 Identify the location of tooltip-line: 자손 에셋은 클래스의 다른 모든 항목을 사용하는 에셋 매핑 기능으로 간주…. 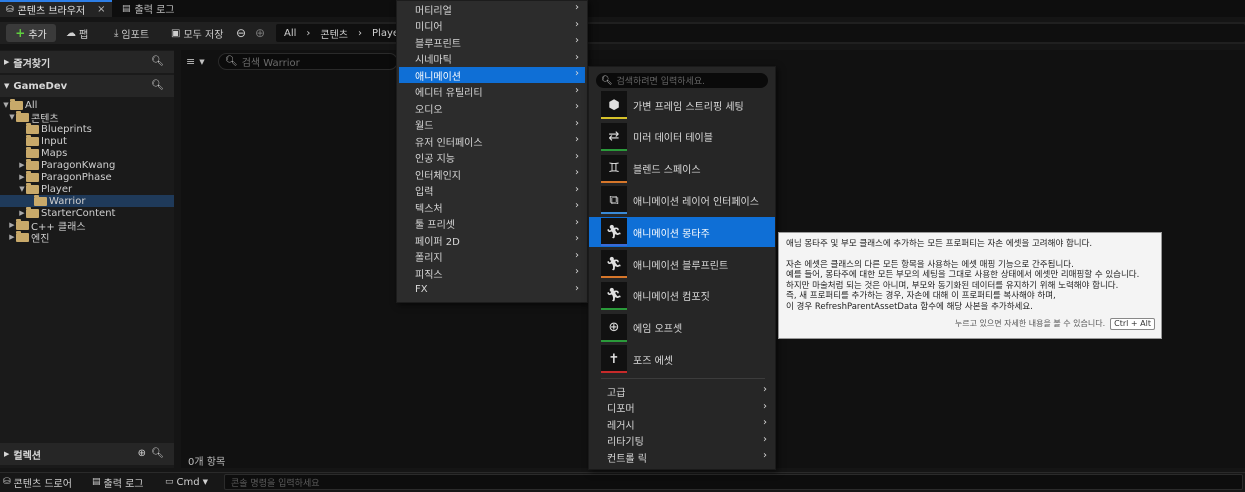
(930, 264).